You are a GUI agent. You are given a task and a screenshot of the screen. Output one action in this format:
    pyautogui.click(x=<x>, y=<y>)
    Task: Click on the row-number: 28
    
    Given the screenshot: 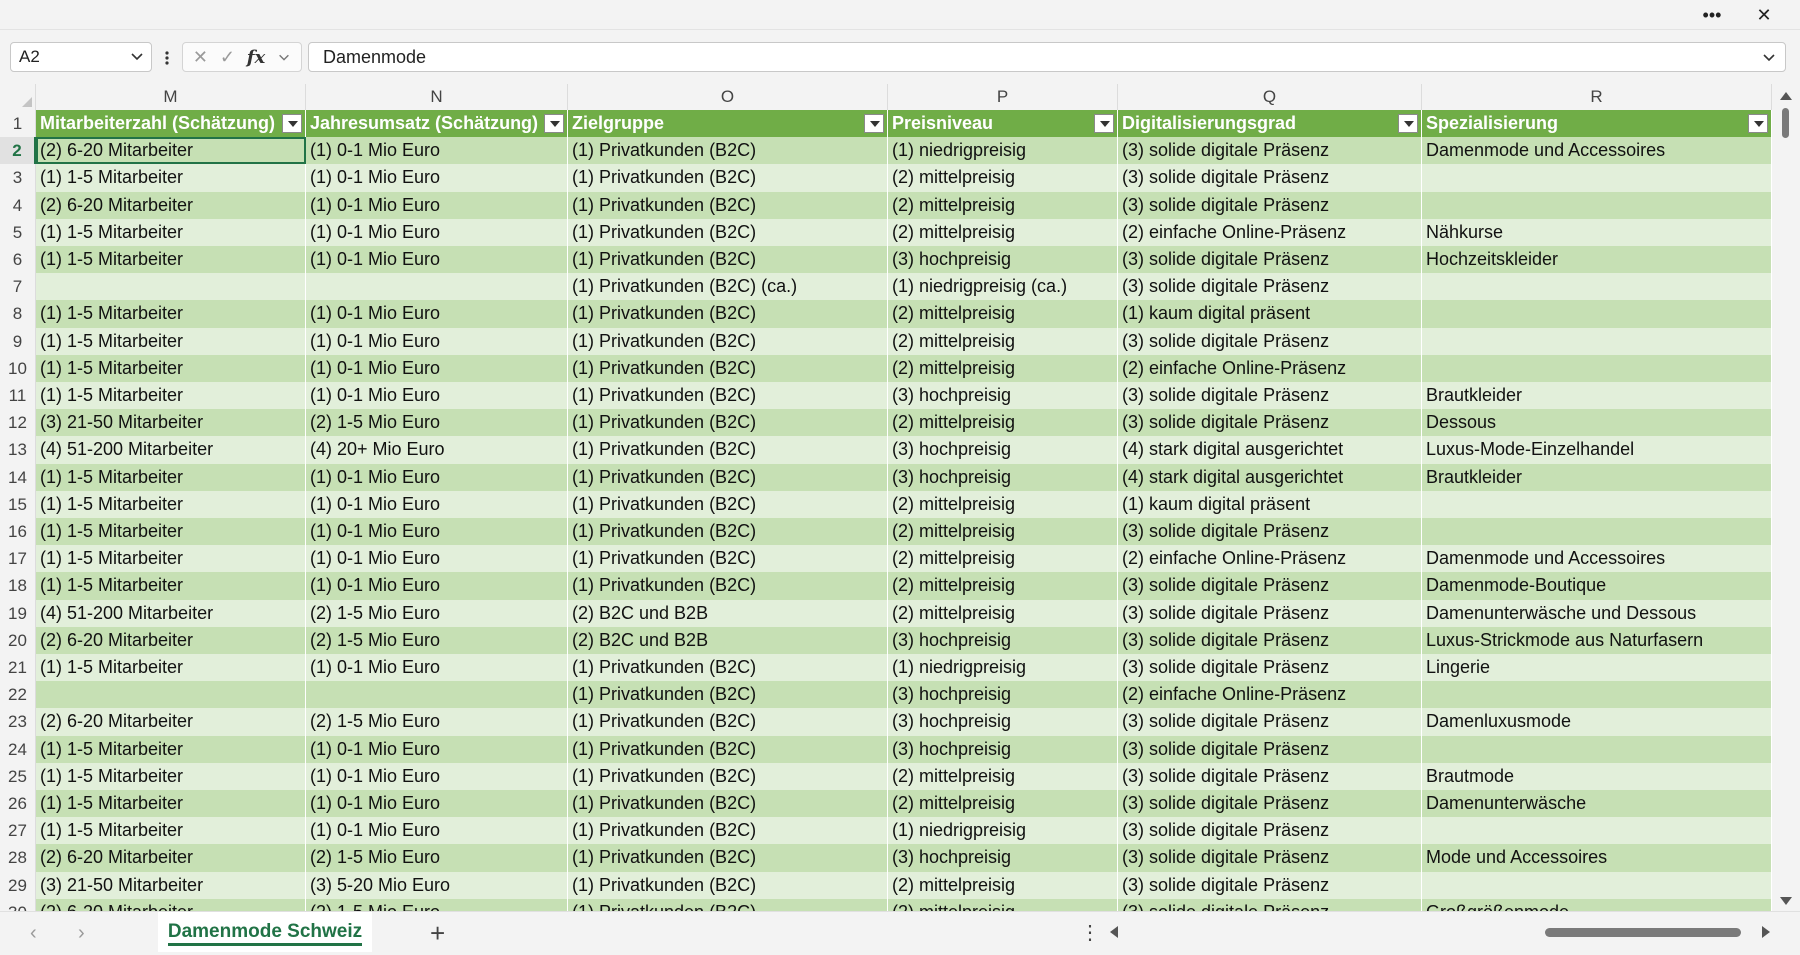 What is the action you would take?
    pyautogui.click(x=18, y=858)
    